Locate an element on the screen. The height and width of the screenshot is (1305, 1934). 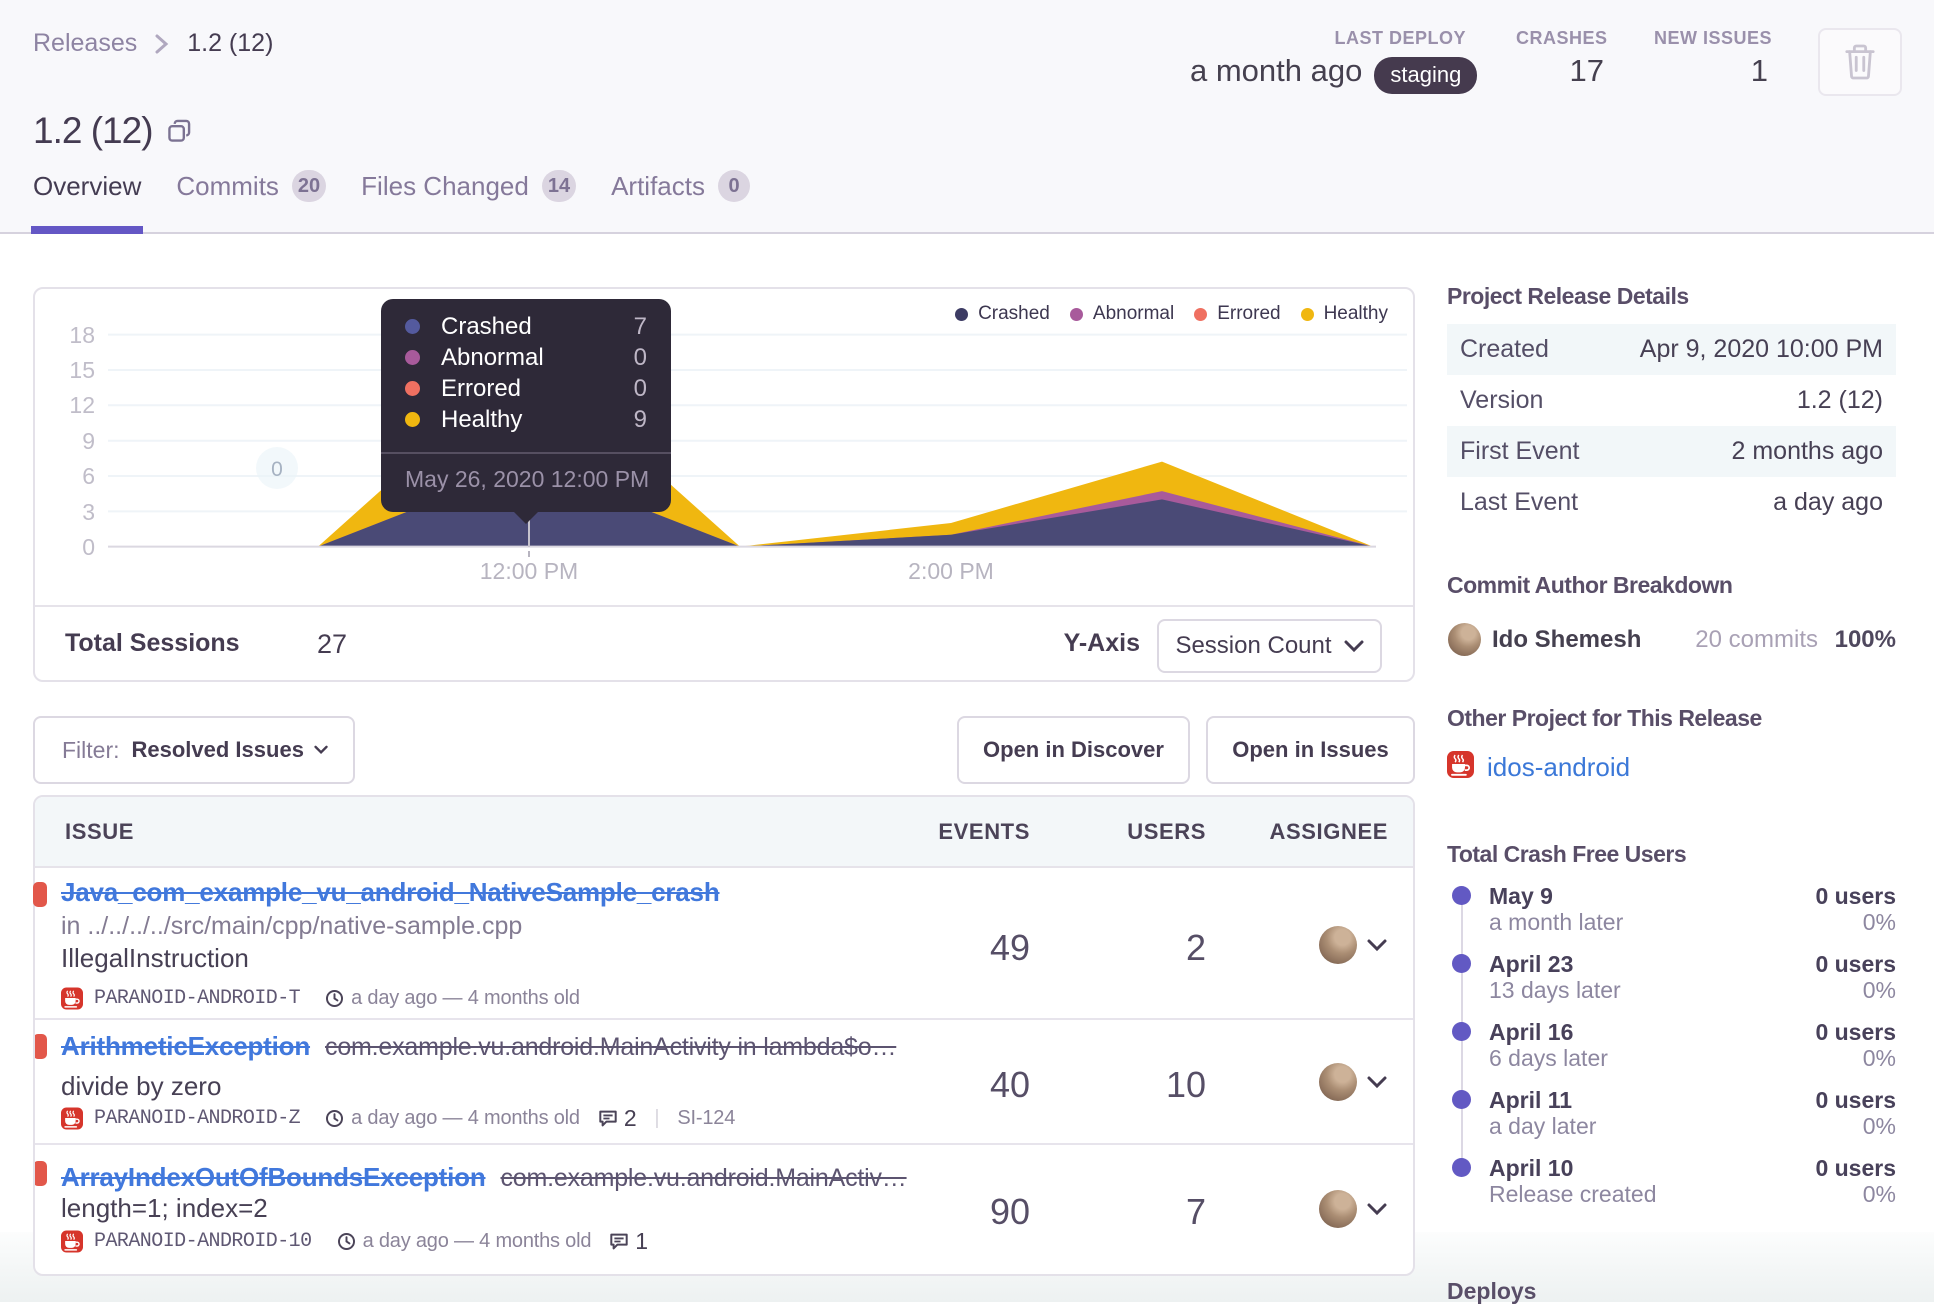
svg-text: 18 is located at coordinates (82, 335).